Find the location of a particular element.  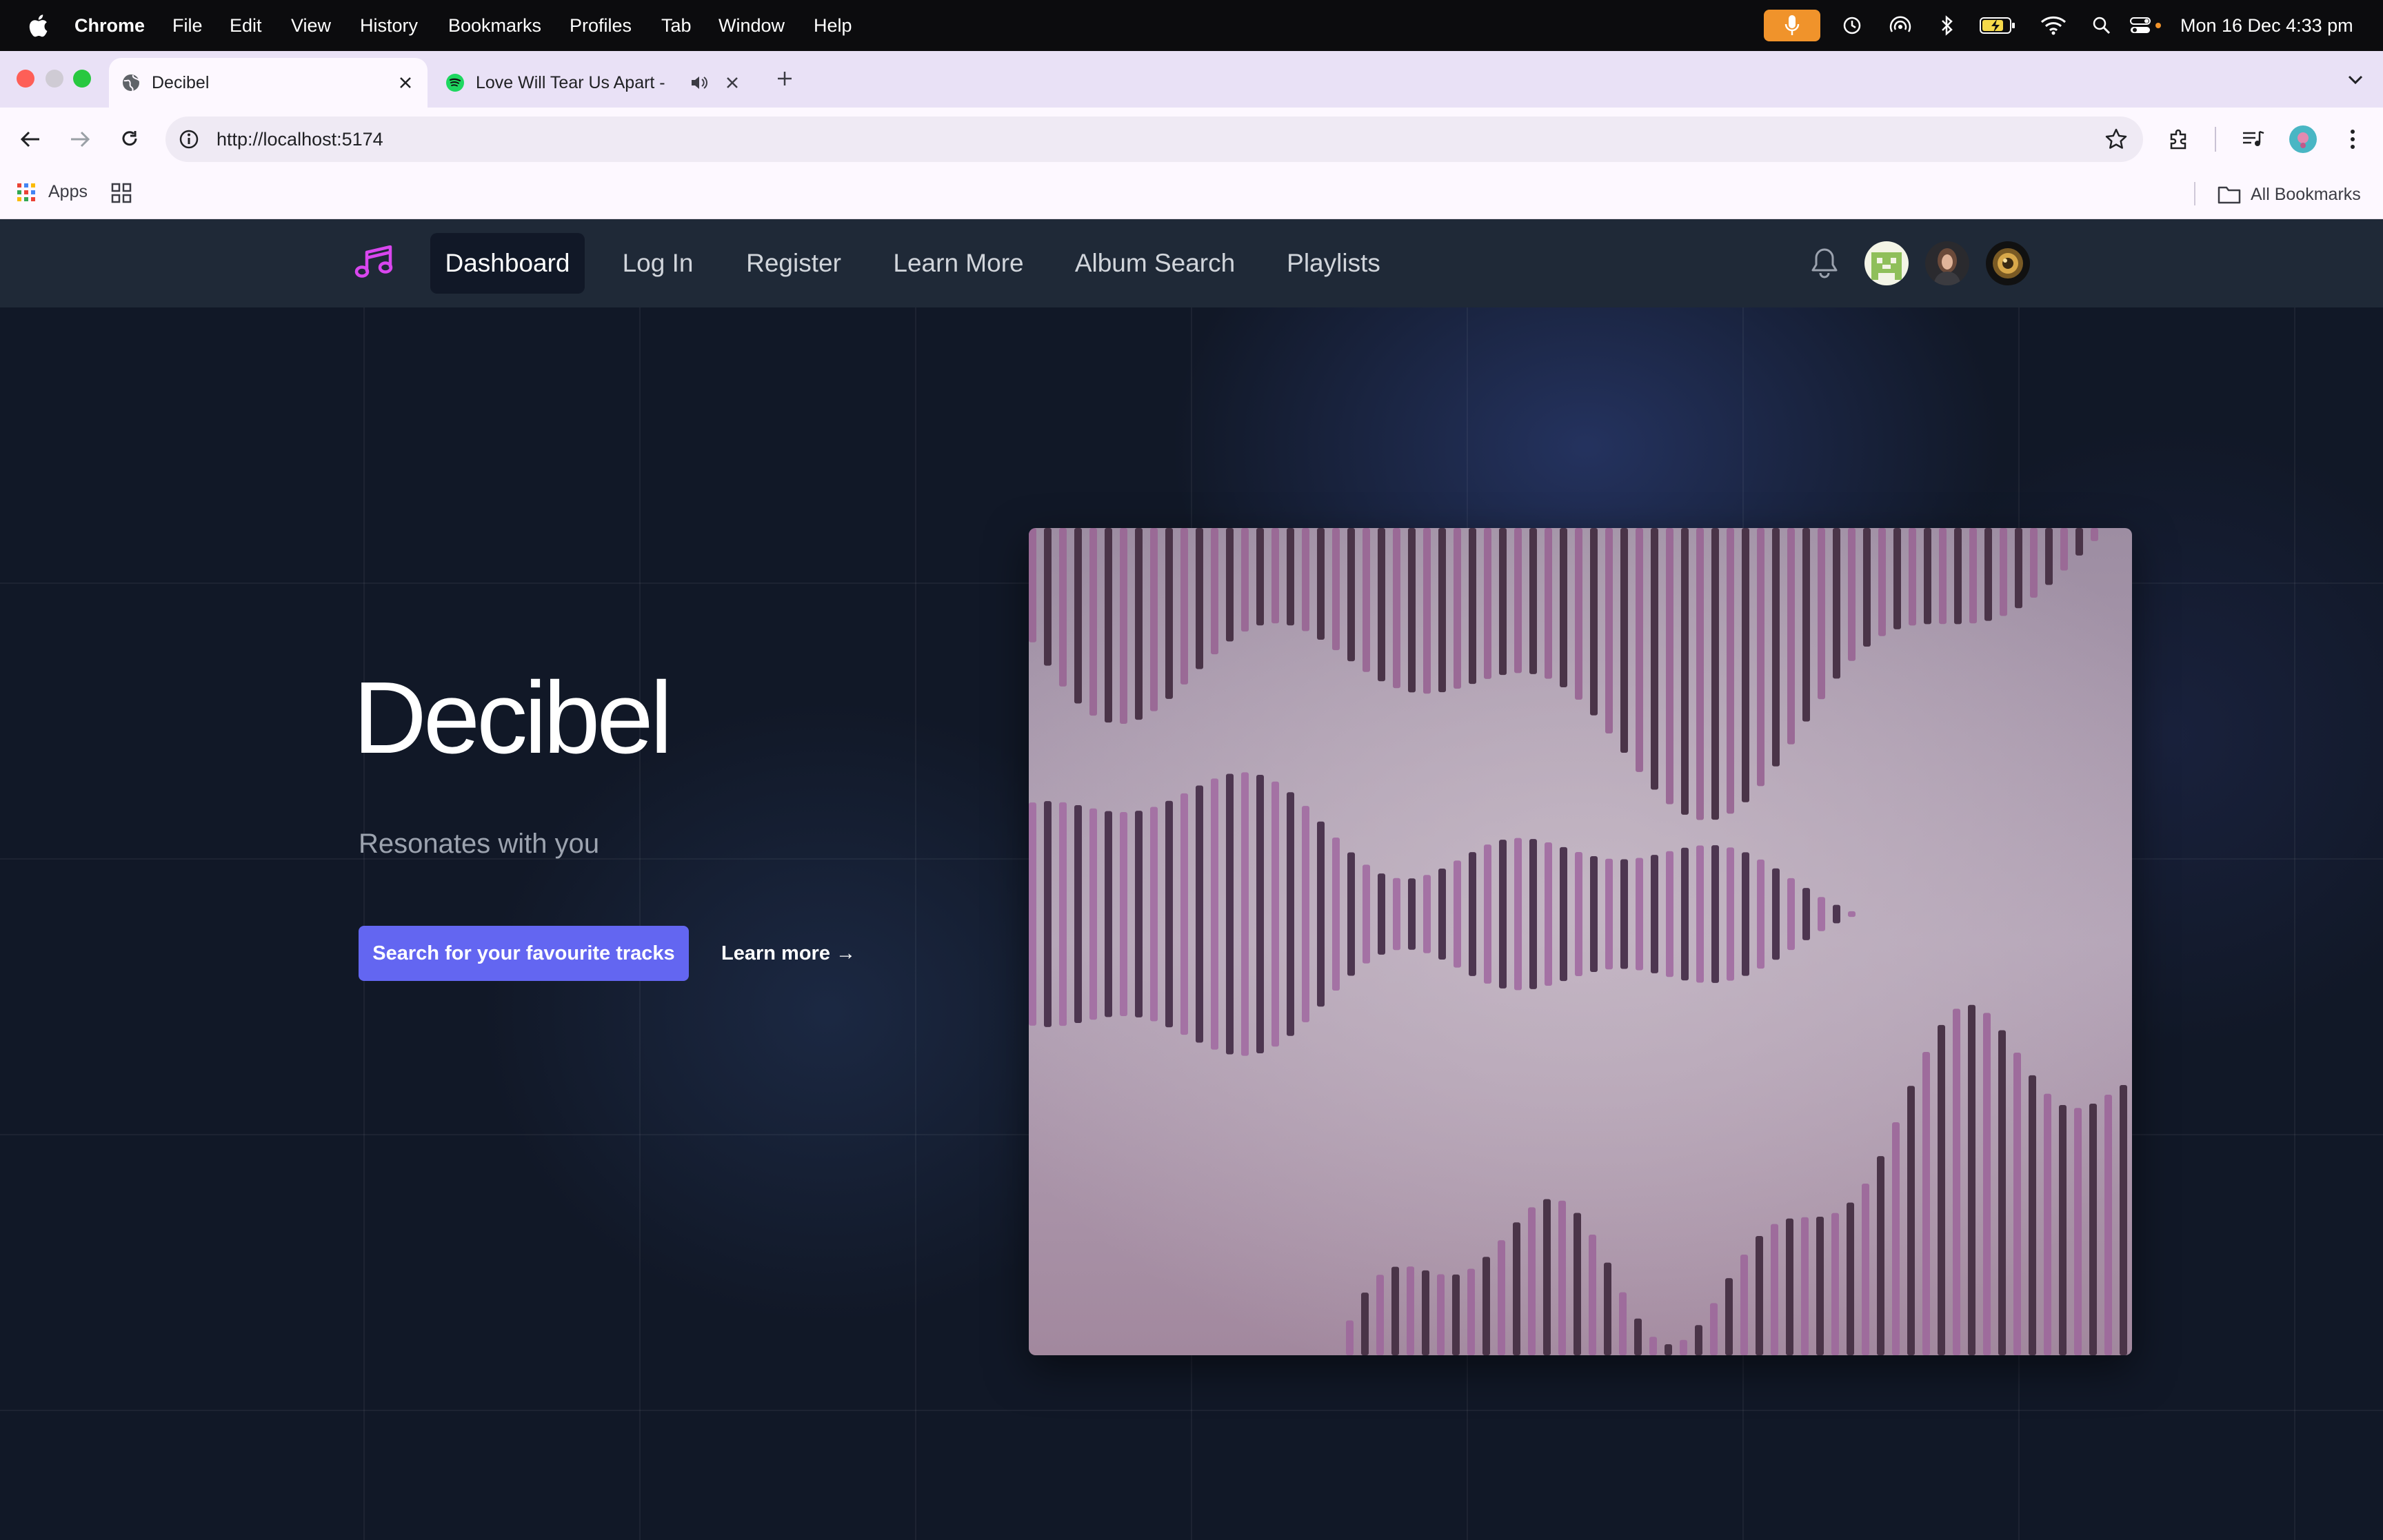

music-note-logo-icon is located at coordinates (373, 263).